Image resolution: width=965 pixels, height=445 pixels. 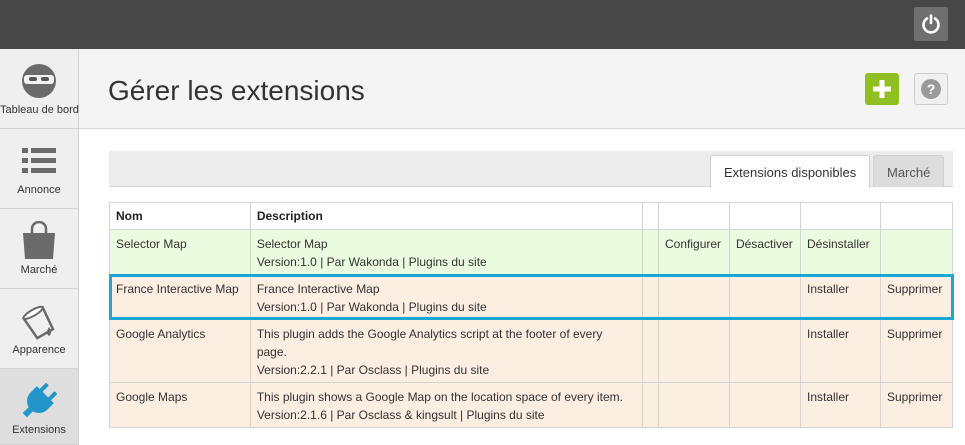 What do you see at coordinates (39, 430) in the screenshot?
I see `sidebar-item-label: Extensions` at bounding box center [39, 430].